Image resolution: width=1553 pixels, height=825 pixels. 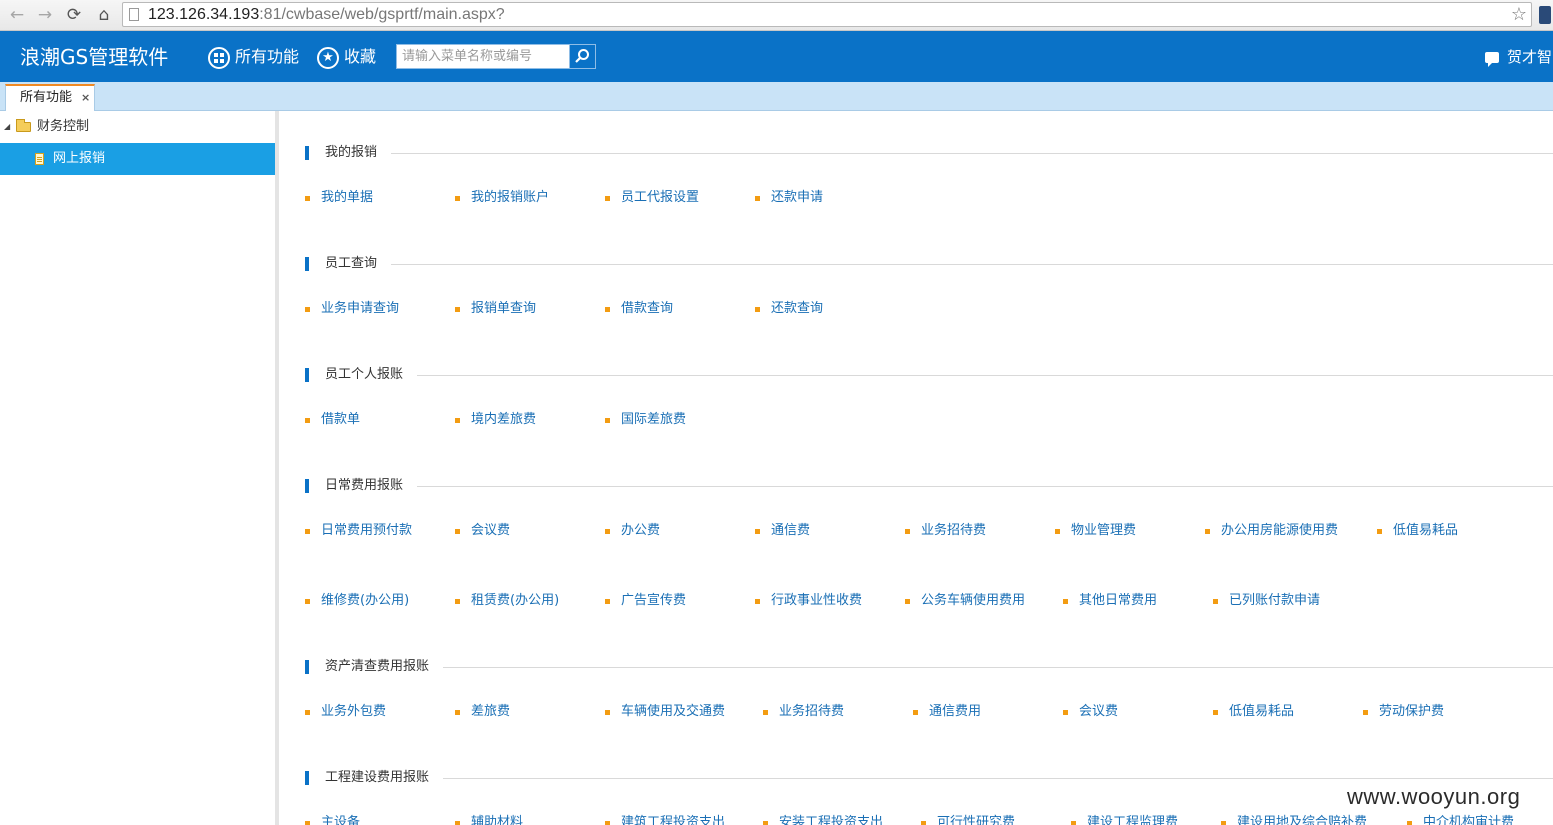 I want to click on user-menu: 贺才智, so click(x=1518, y=57).